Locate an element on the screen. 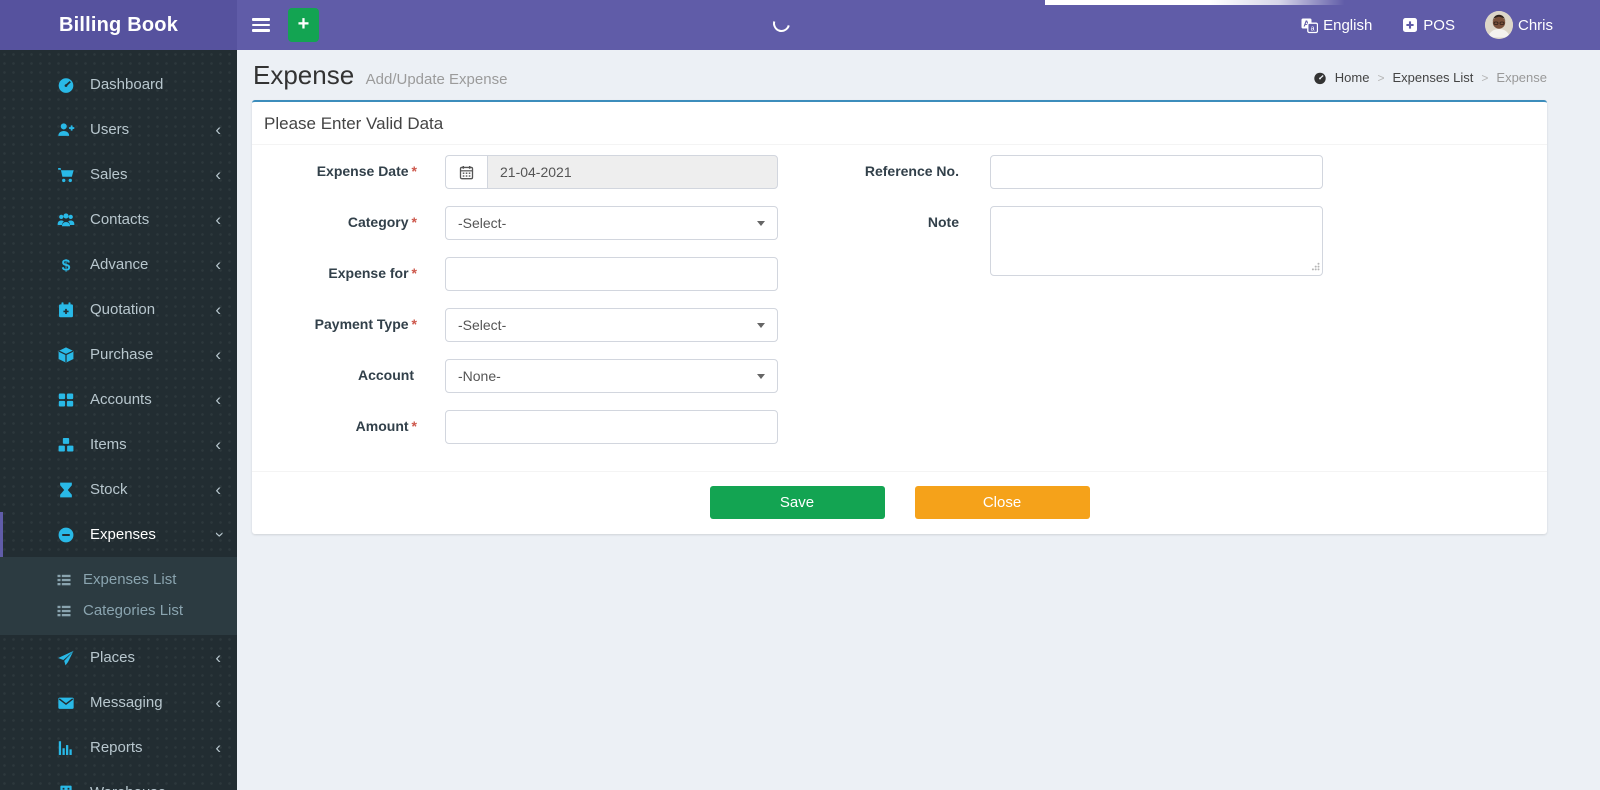 The width and height of the screenshot is (1600, 790). sidebar-item-label: Contacts is located at coordinates (120, 219).